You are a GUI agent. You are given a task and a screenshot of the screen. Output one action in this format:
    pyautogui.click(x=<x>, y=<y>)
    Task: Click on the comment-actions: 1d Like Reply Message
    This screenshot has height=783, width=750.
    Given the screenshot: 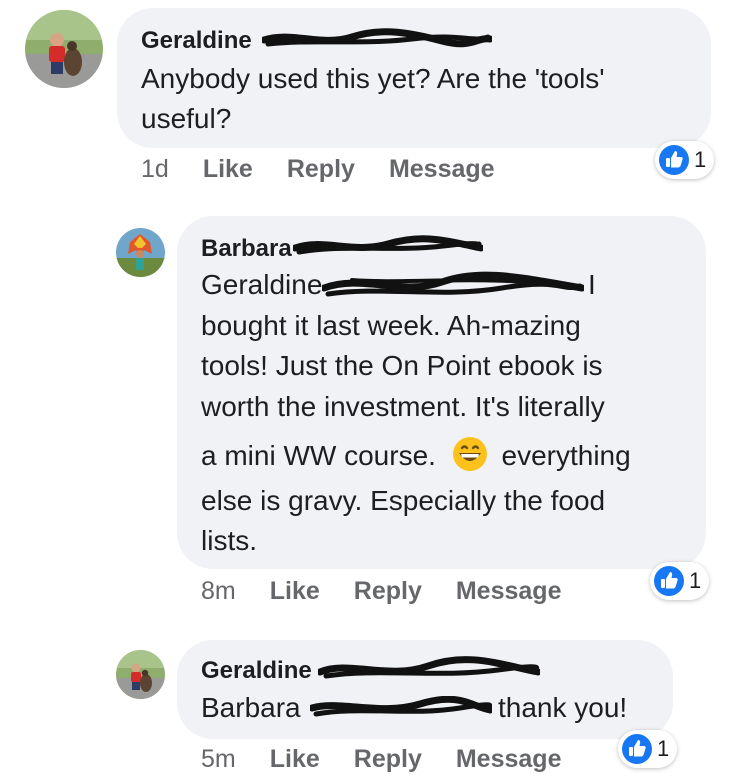 What is the action you would take?
    pyautogui.click(x=335, y=169)
    